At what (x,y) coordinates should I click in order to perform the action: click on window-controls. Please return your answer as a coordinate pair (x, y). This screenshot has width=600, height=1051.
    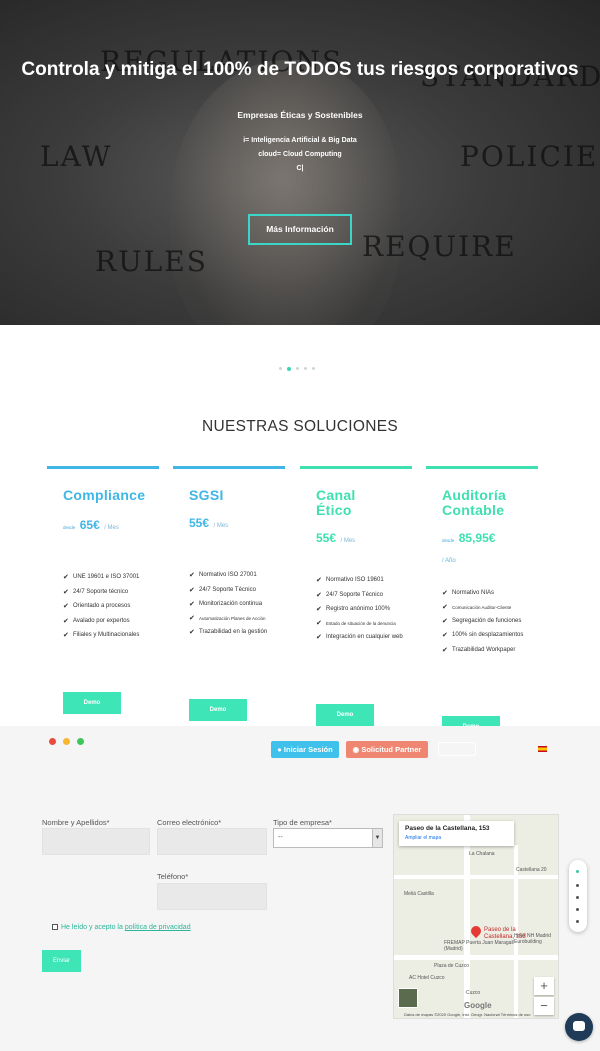
    Looking at the image, I should click on (66, 741).